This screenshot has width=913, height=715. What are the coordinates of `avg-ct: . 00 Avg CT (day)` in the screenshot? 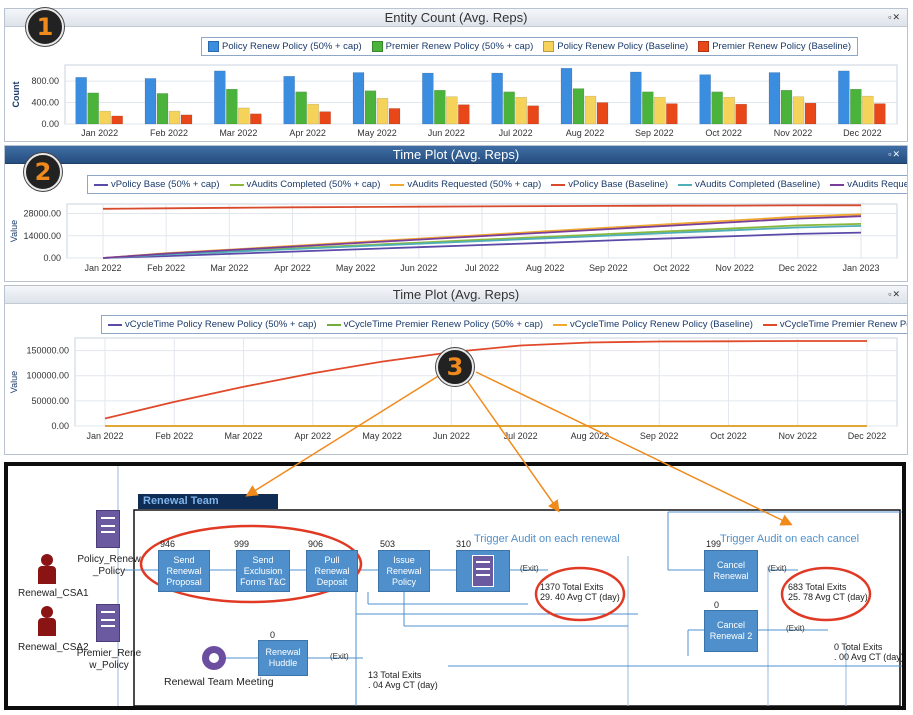 It's located at (869, 657).